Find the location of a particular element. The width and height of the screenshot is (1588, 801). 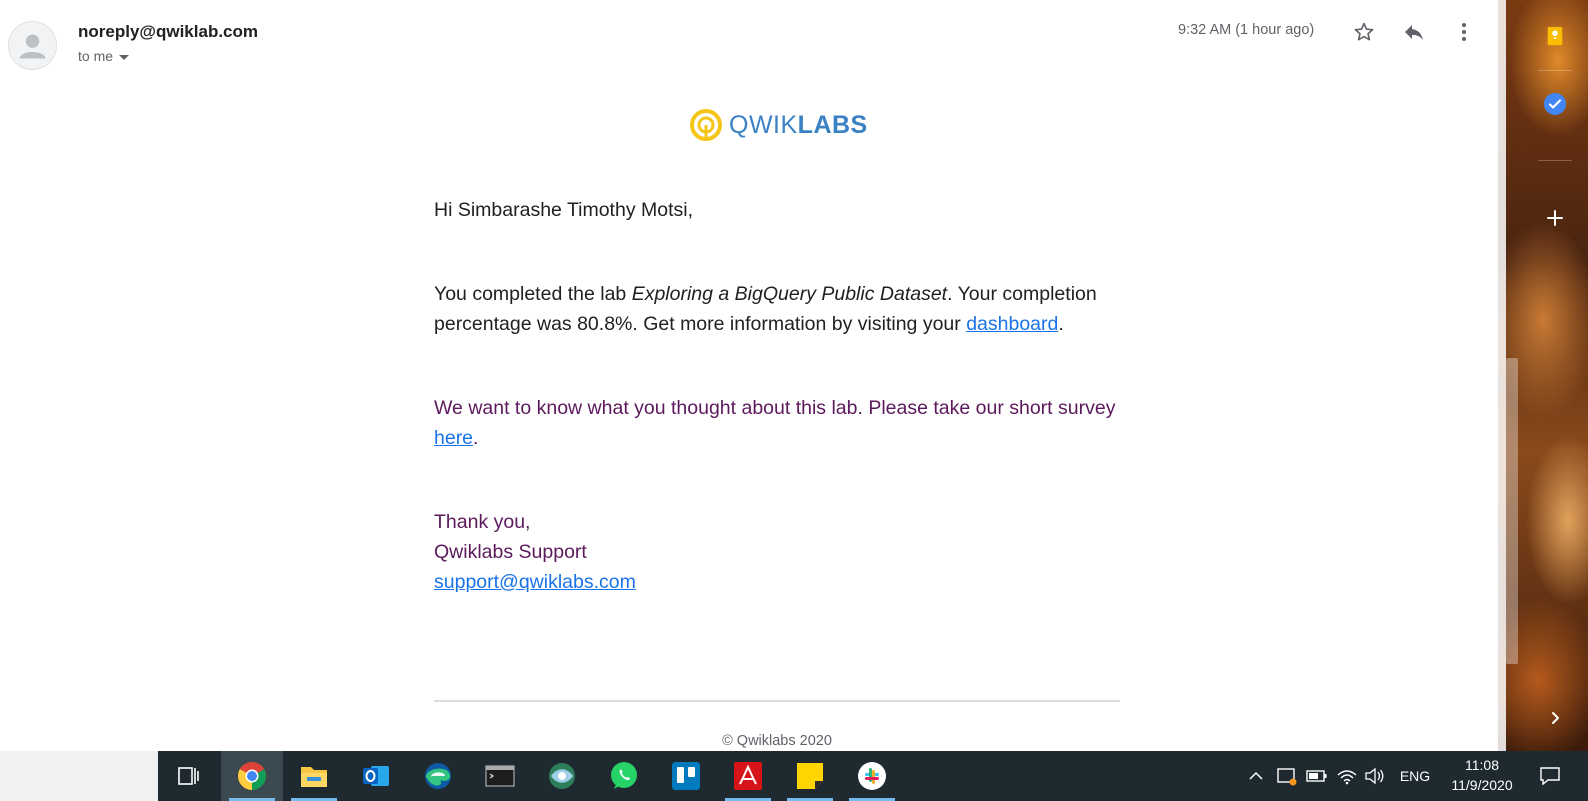

support-email-link: support@qwiklabs.com is located at coordinates (535, 582).